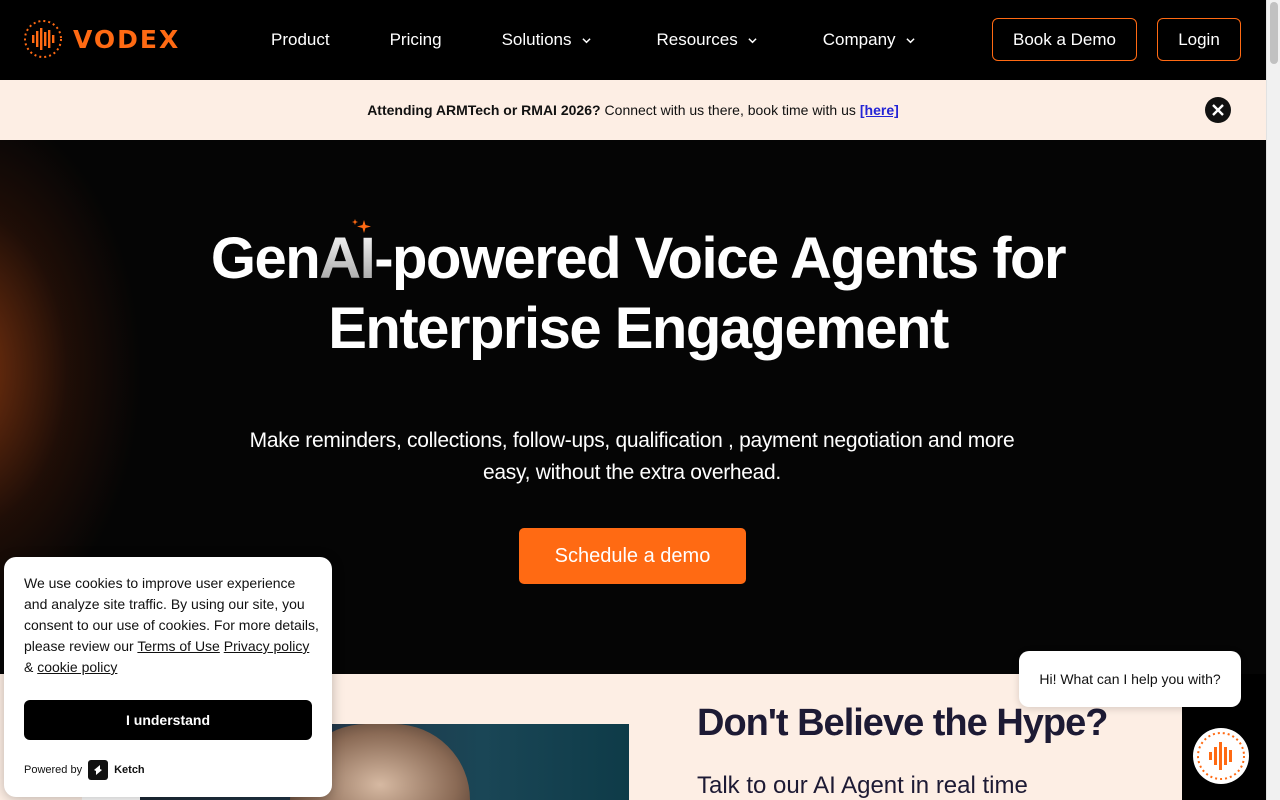  Describe the element at coordinates (29, 667) in the screenshot. I see `cookie-amp: &` at that location.